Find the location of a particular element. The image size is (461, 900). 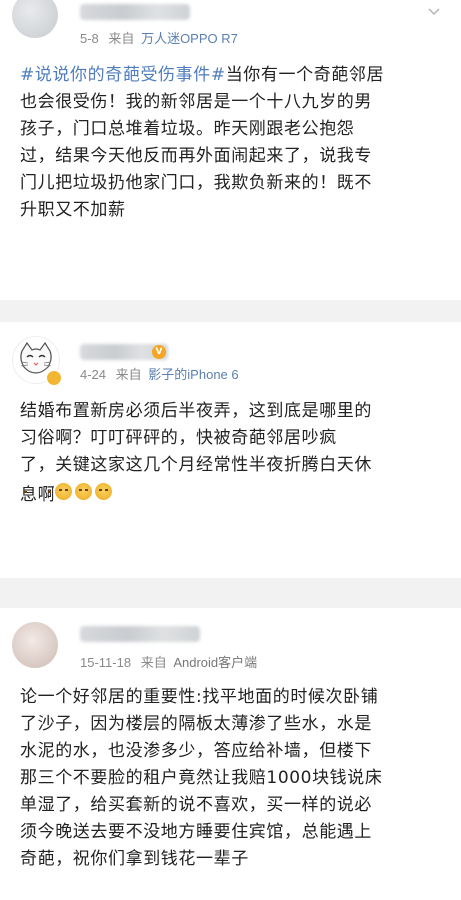

post-line: 孩子，门口总堆着垃圾。昨天刚跟老公抱怨 is located at coordinates (187, 129).